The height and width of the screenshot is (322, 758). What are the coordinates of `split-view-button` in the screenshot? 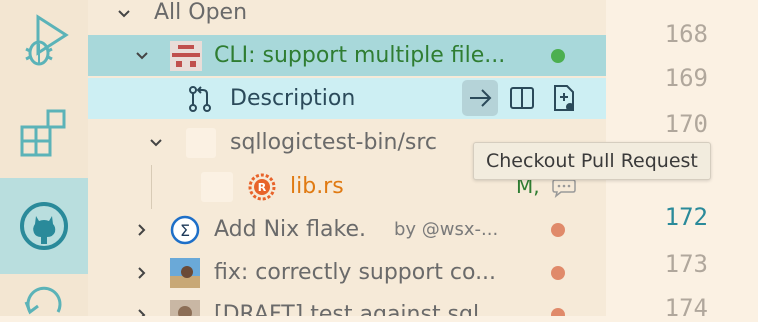 It's located at (522, 98).